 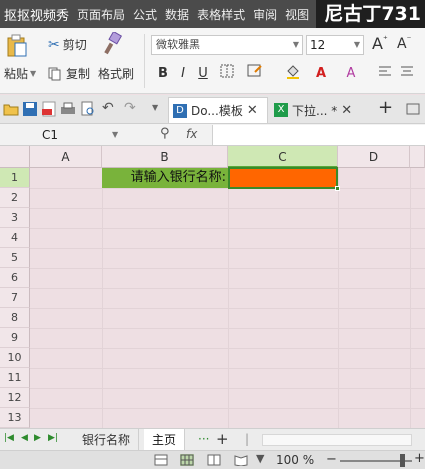 What do you see at coordinates (15, 178) in the screenshot?
I see `row-header: 1` at bounding box center [15, 178].